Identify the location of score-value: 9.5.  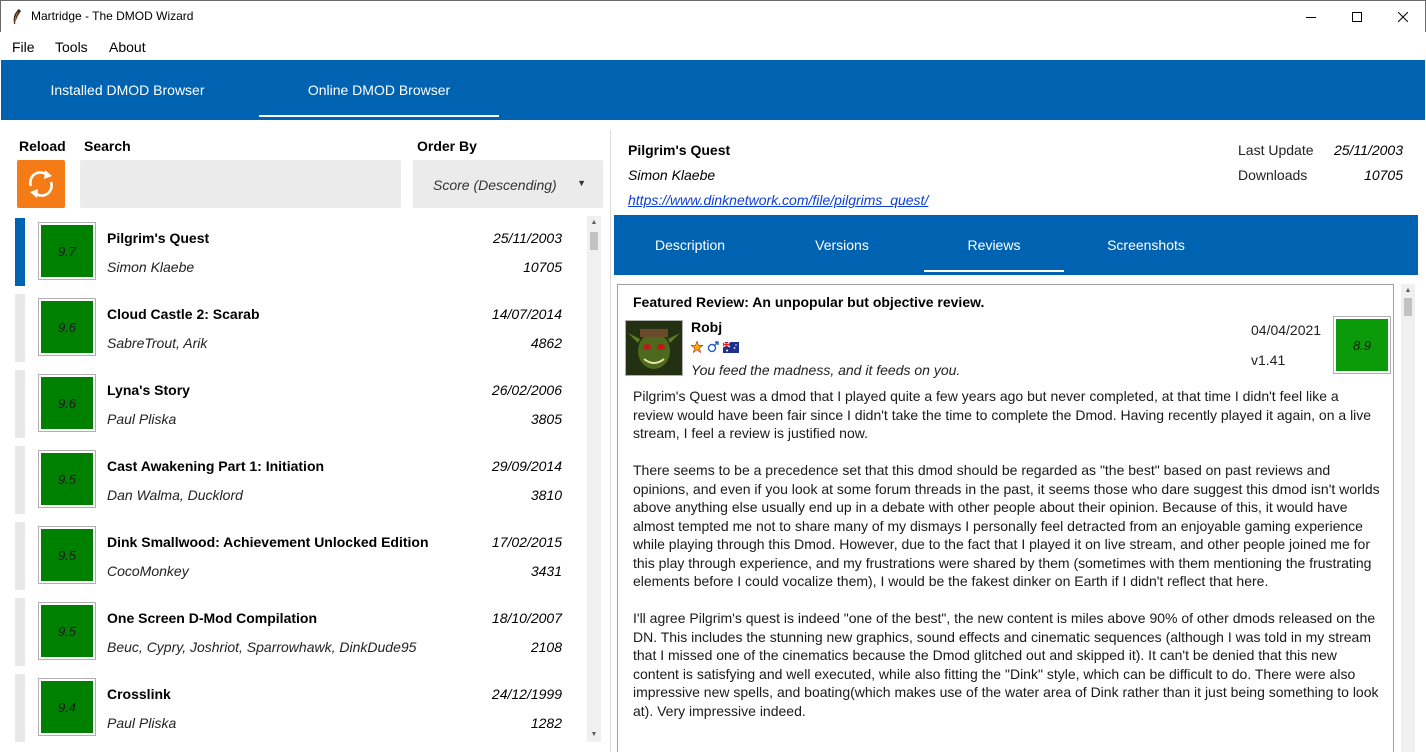
(67, 631).